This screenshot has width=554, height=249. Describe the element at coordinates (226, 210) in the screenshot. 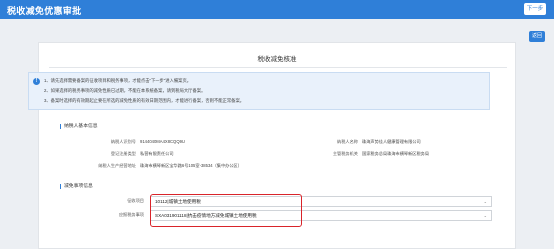

I see `annotation-highlight-box` at that location.